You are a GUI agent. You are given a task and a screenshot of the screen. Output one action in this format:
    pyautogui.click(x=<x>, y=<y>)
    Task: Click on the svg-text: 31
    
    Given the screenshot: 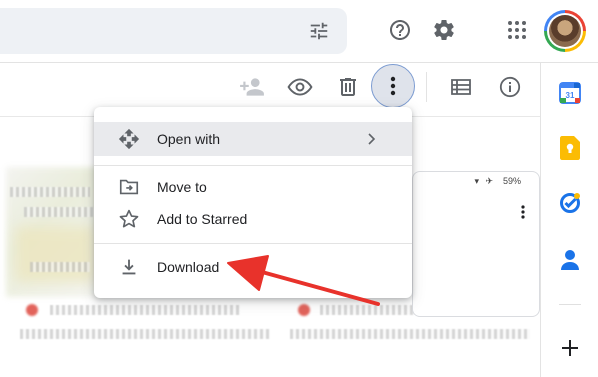 What is the action you would take?
    pyautogui.click(x=570, y=95)
    